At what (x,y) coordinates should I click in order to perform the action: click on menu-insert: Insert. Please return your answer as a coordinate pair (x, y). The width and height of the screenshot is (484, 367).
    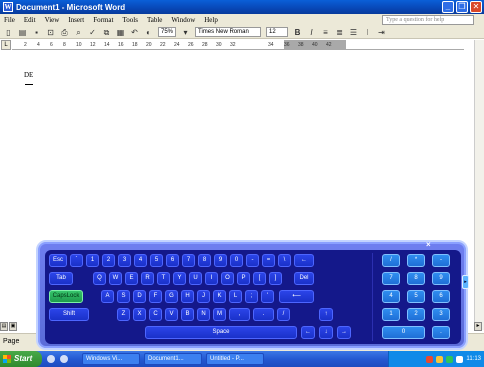
    Looking at the image, I should click on (76, 20).